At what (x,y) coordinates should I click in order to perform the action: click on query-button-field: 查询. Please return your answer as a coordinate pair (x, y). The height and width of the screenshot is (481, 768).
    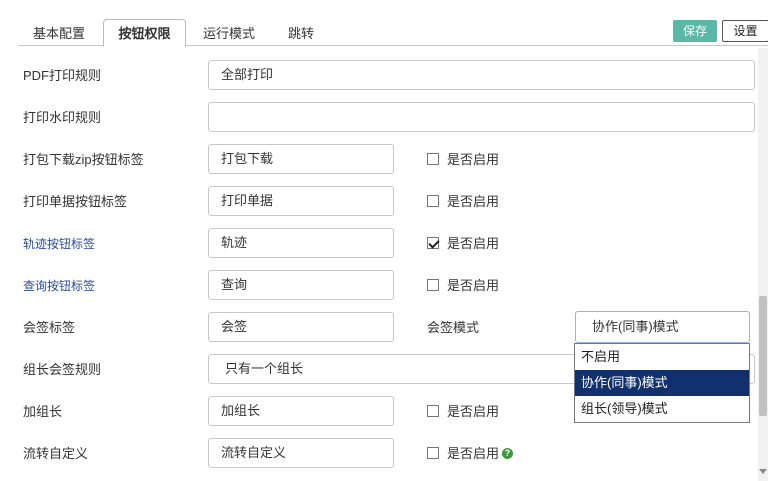
    Looking at the image, I should click on (301, 285).